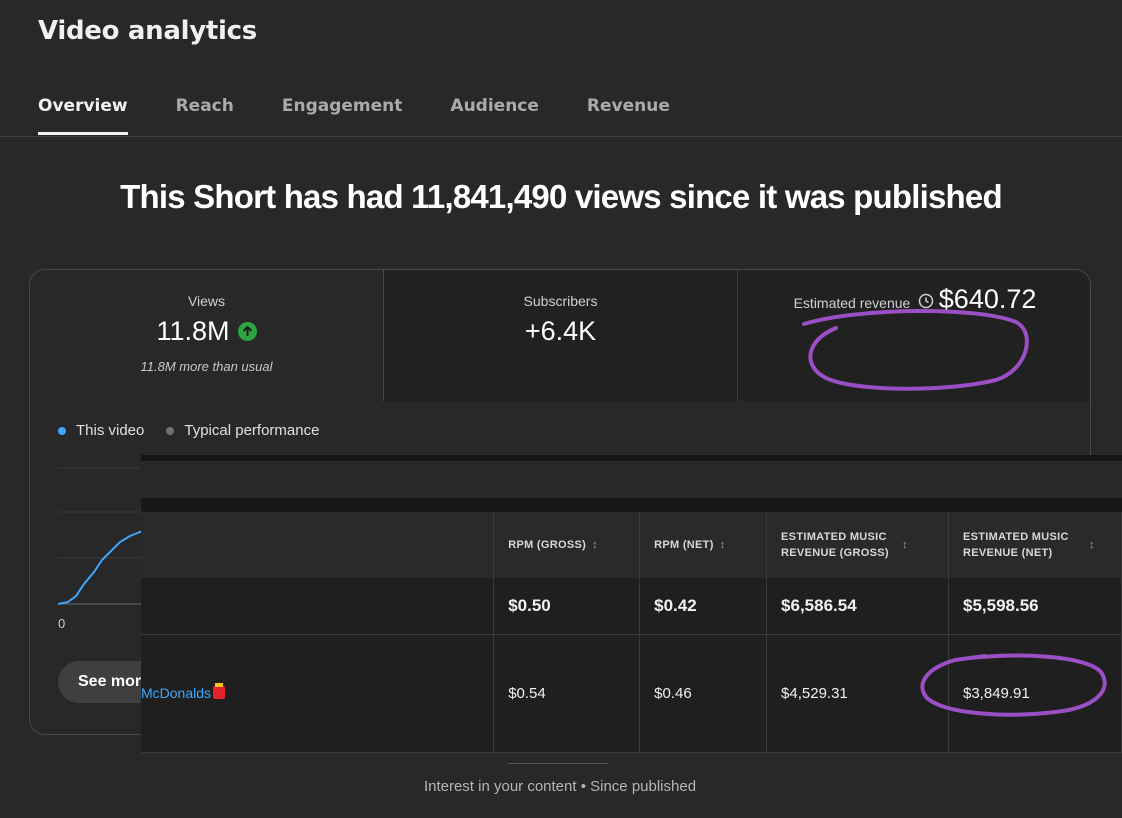  I want to click on metric-revenue-label: Estimated revenue, so click(852, 302).